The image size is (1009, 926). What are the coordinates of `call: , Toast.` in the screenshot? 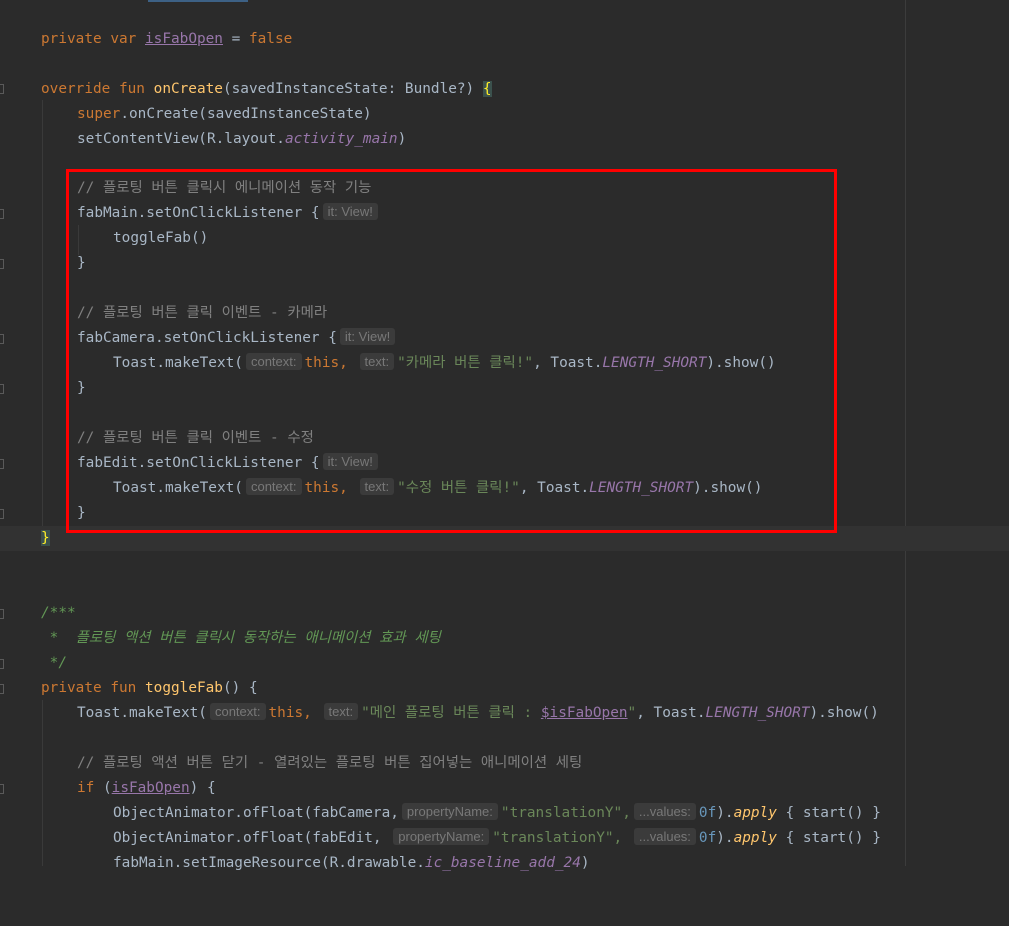 It's located at (671, 713).